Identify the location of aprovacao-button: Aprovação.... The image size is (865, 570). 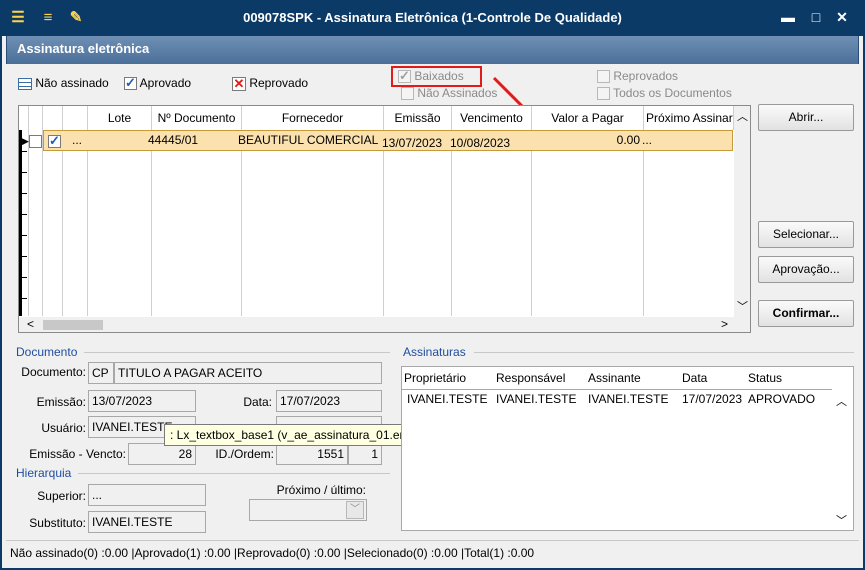
(806, 269).